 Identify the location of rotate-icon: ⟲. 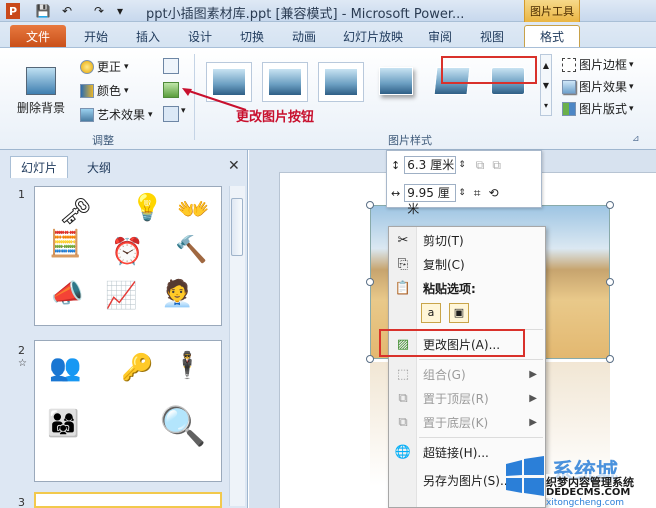
(494, 193).